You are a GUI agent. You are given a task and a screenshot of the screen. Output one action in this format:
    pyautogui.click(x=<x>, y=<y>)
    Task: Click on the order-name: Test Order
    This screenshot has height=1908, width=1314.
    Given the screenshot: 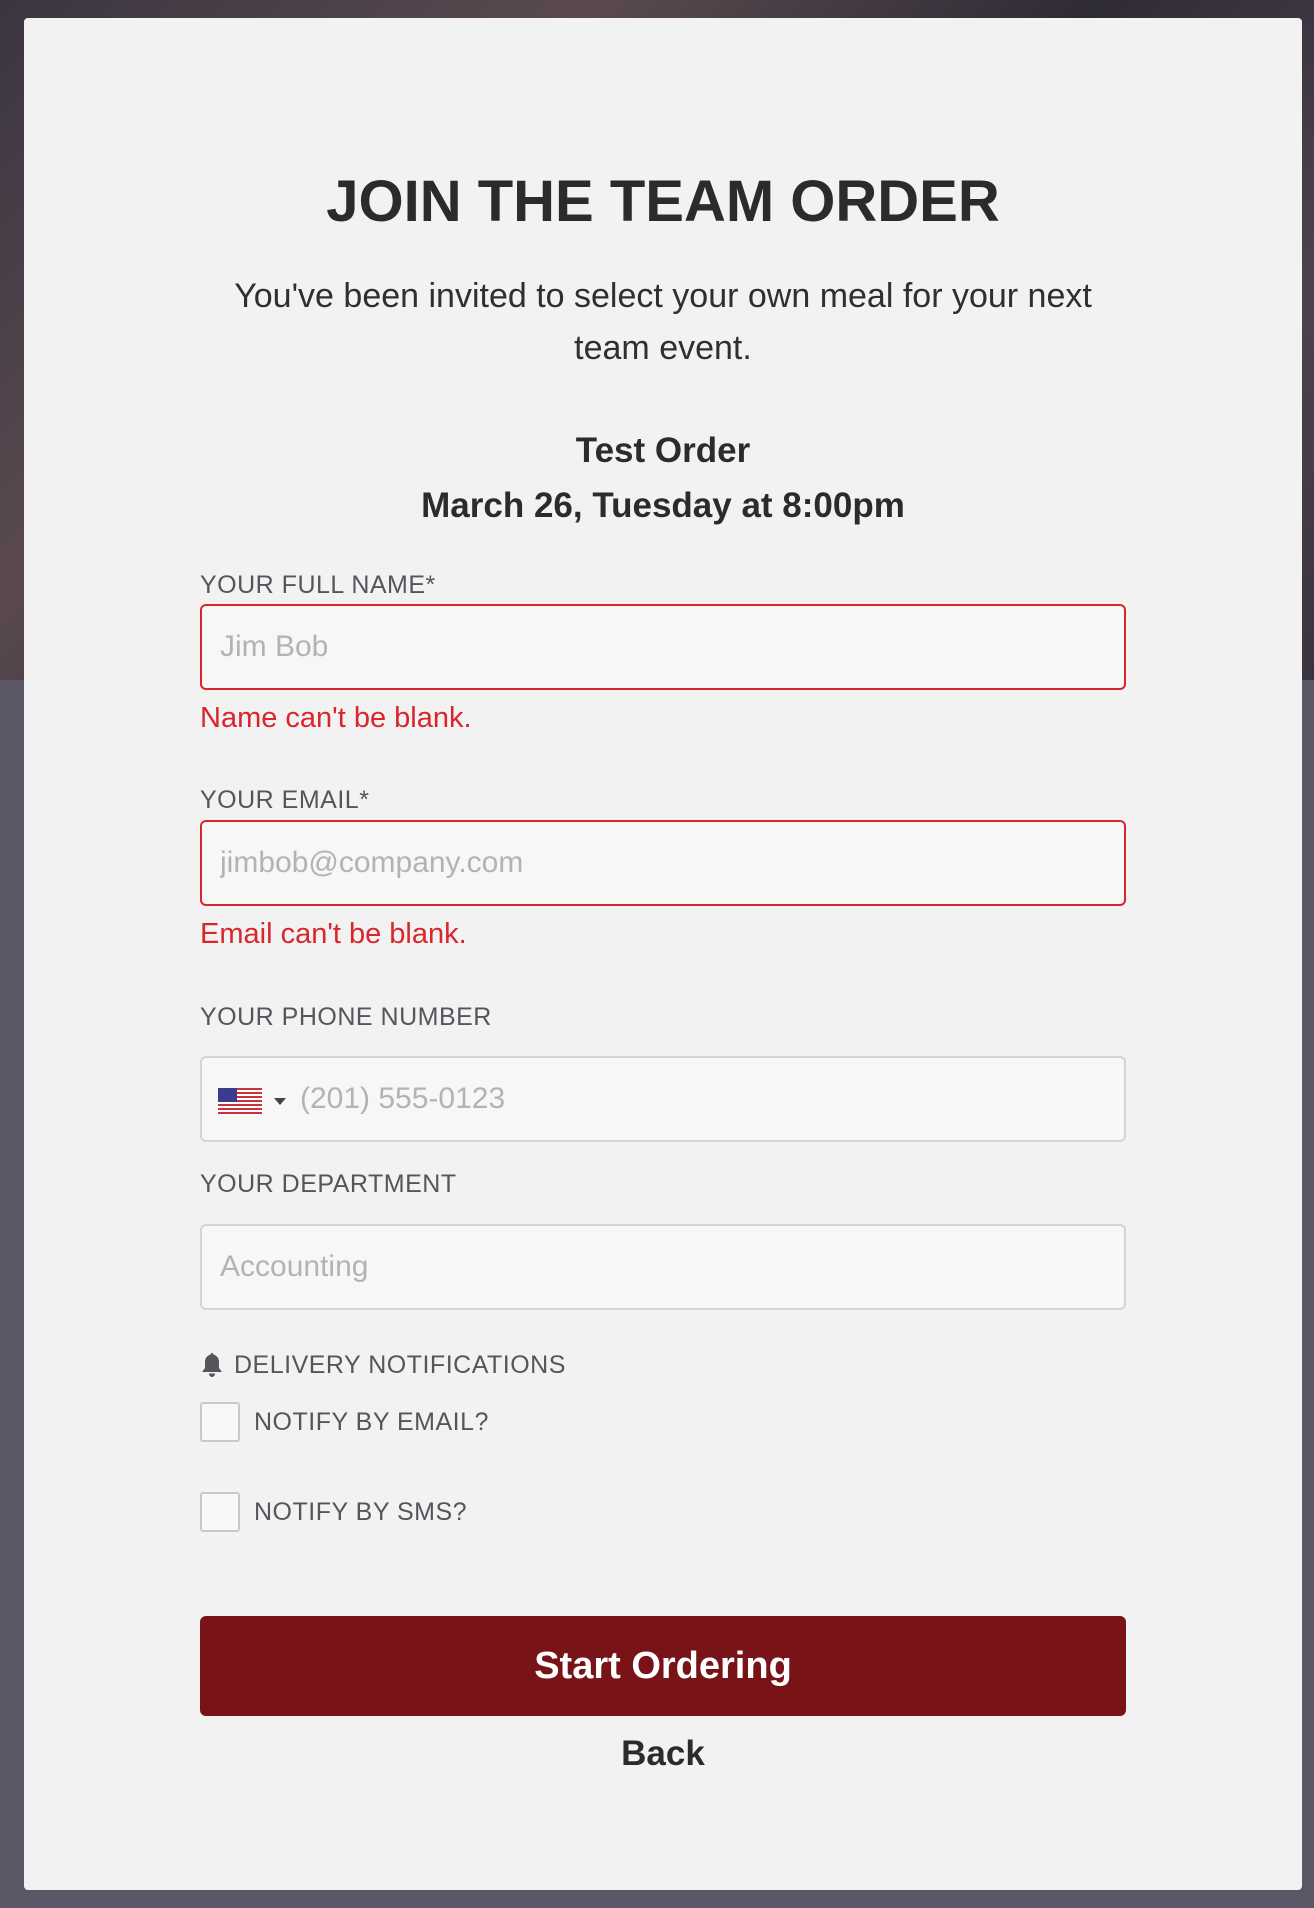 What is the action you would take?
    pyautogui.click(x=663, y=450)
    